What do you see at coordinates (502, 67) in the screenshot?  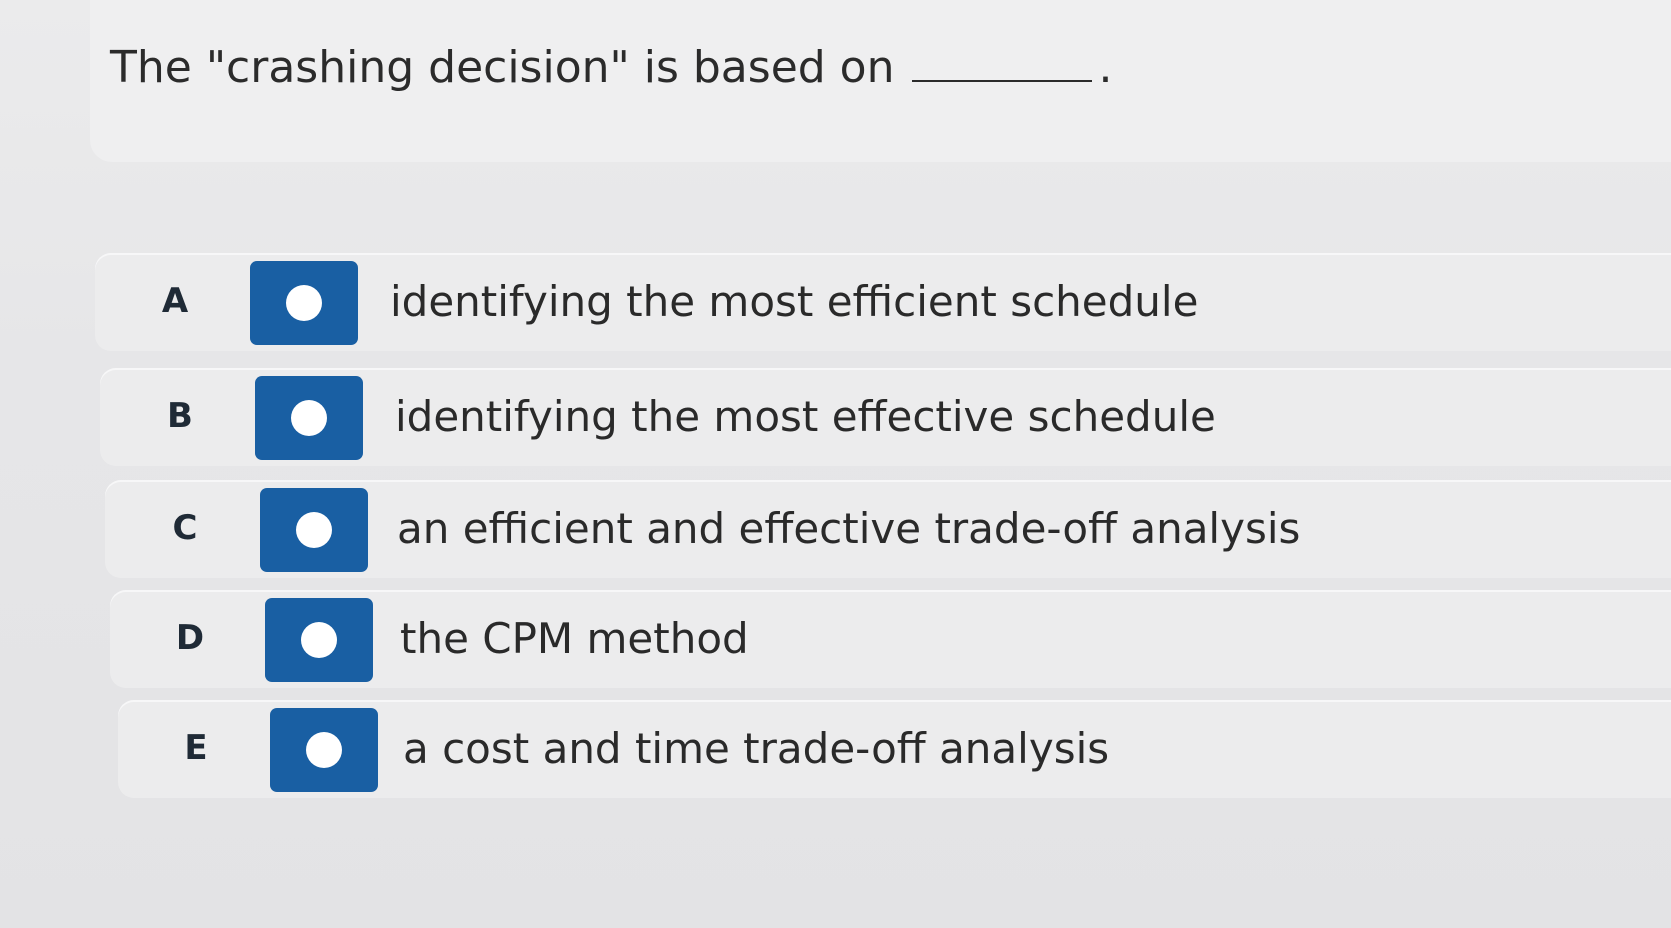 I see `question-text: The "crashing decision" is based on` at bounding box center [502, 67].